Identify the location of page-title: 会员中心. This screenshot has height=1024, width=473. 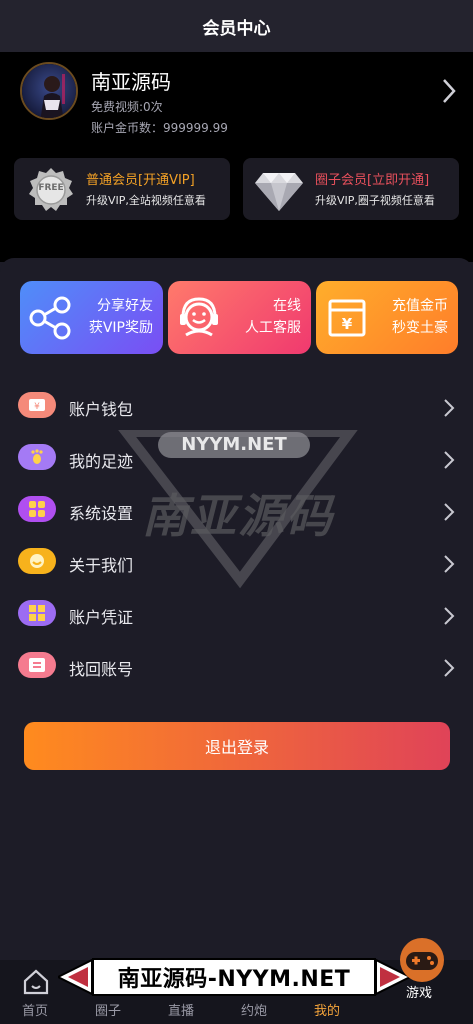
(236, 28).